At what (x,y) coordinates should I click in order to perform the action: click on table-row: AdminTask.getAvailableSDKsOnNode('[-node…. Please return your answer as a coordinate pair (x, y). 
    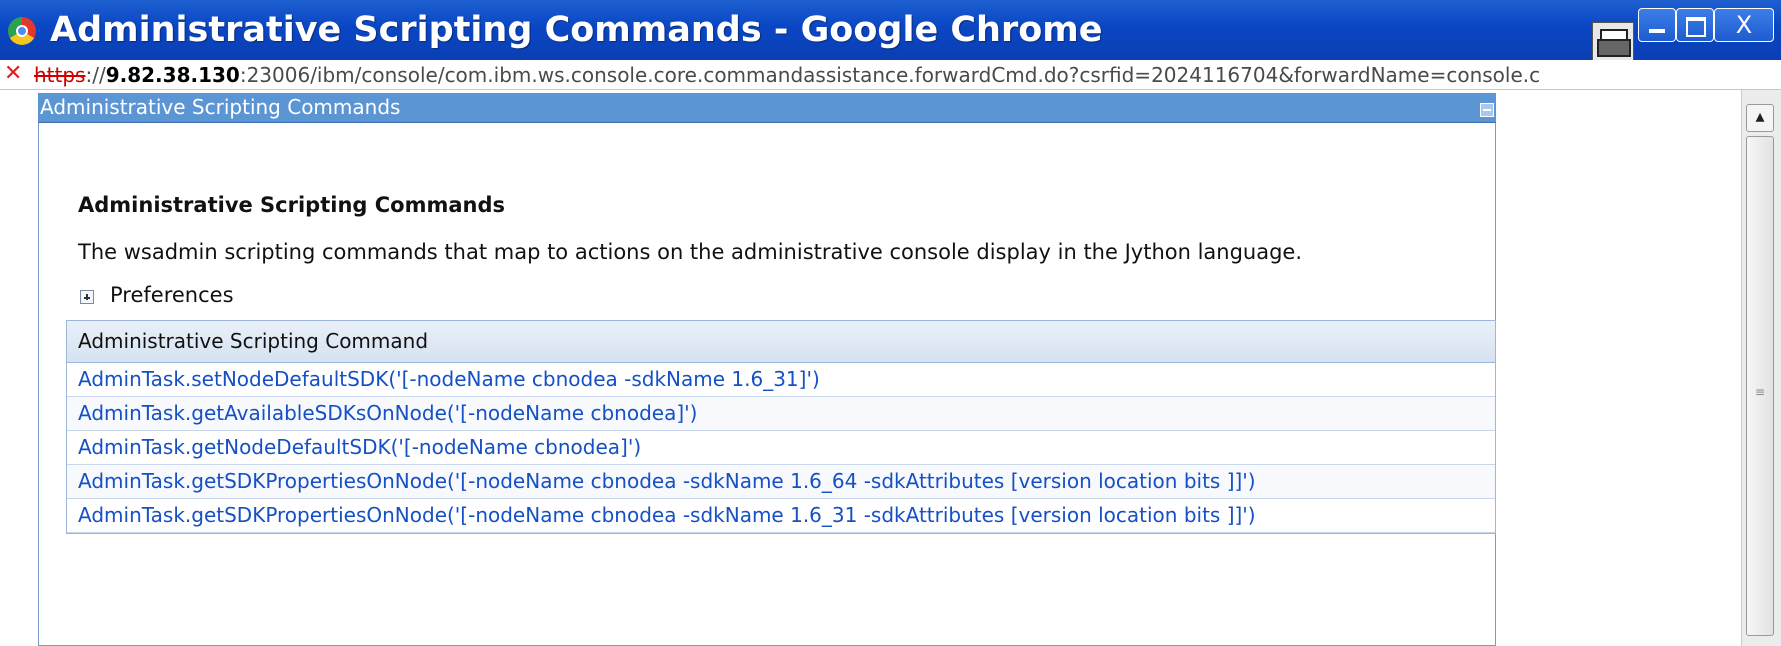
    Looking at the image, I should click on (781, 414).